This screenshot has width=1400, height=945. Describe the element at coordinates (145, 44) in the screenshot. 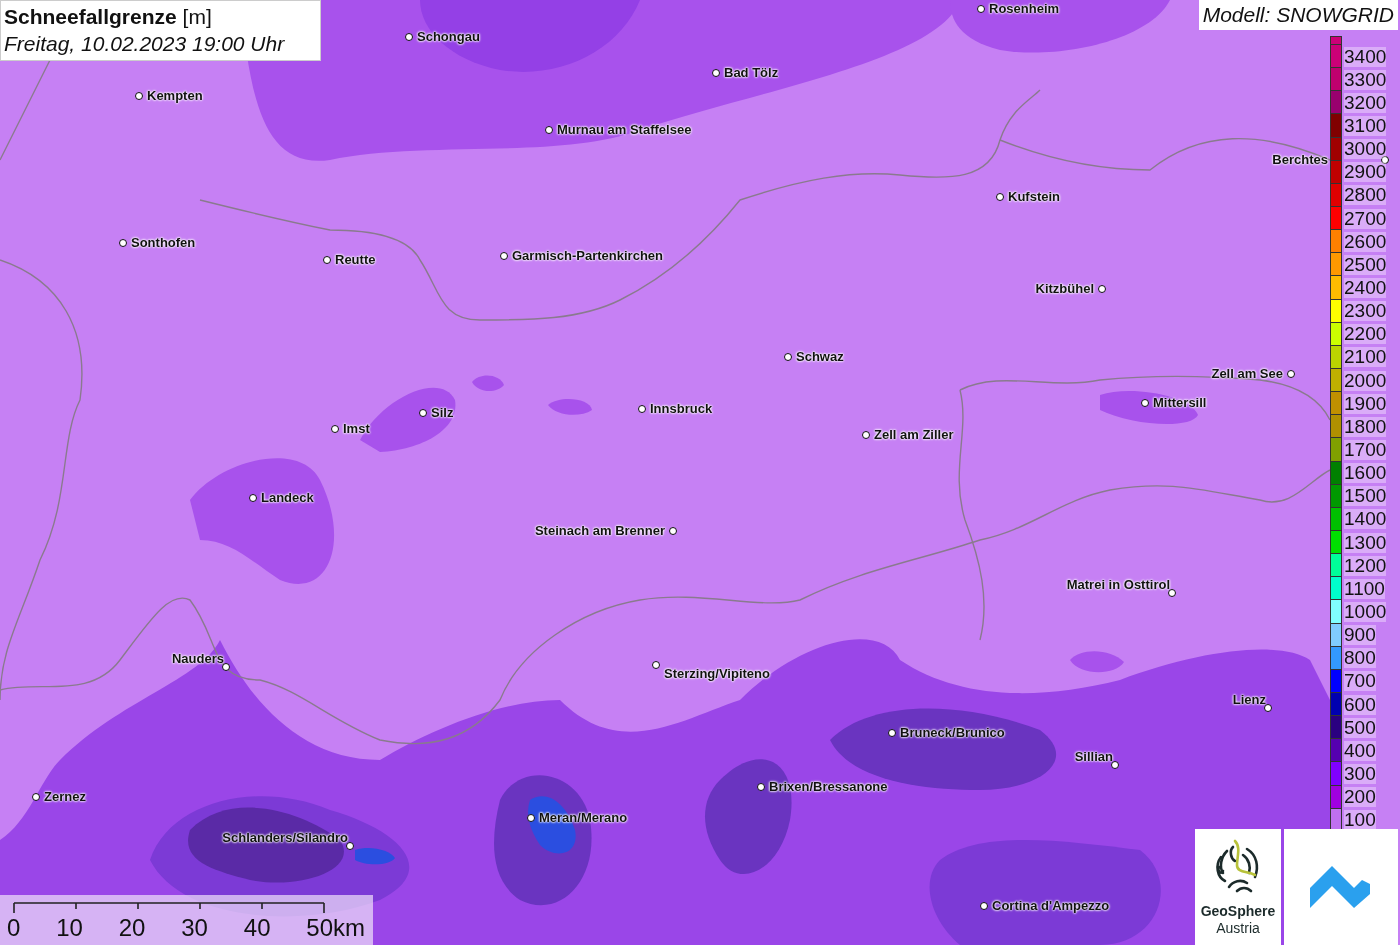

I see `map-datetime: Freitag, 10.02.2023 19:00 Uhr` at that location.